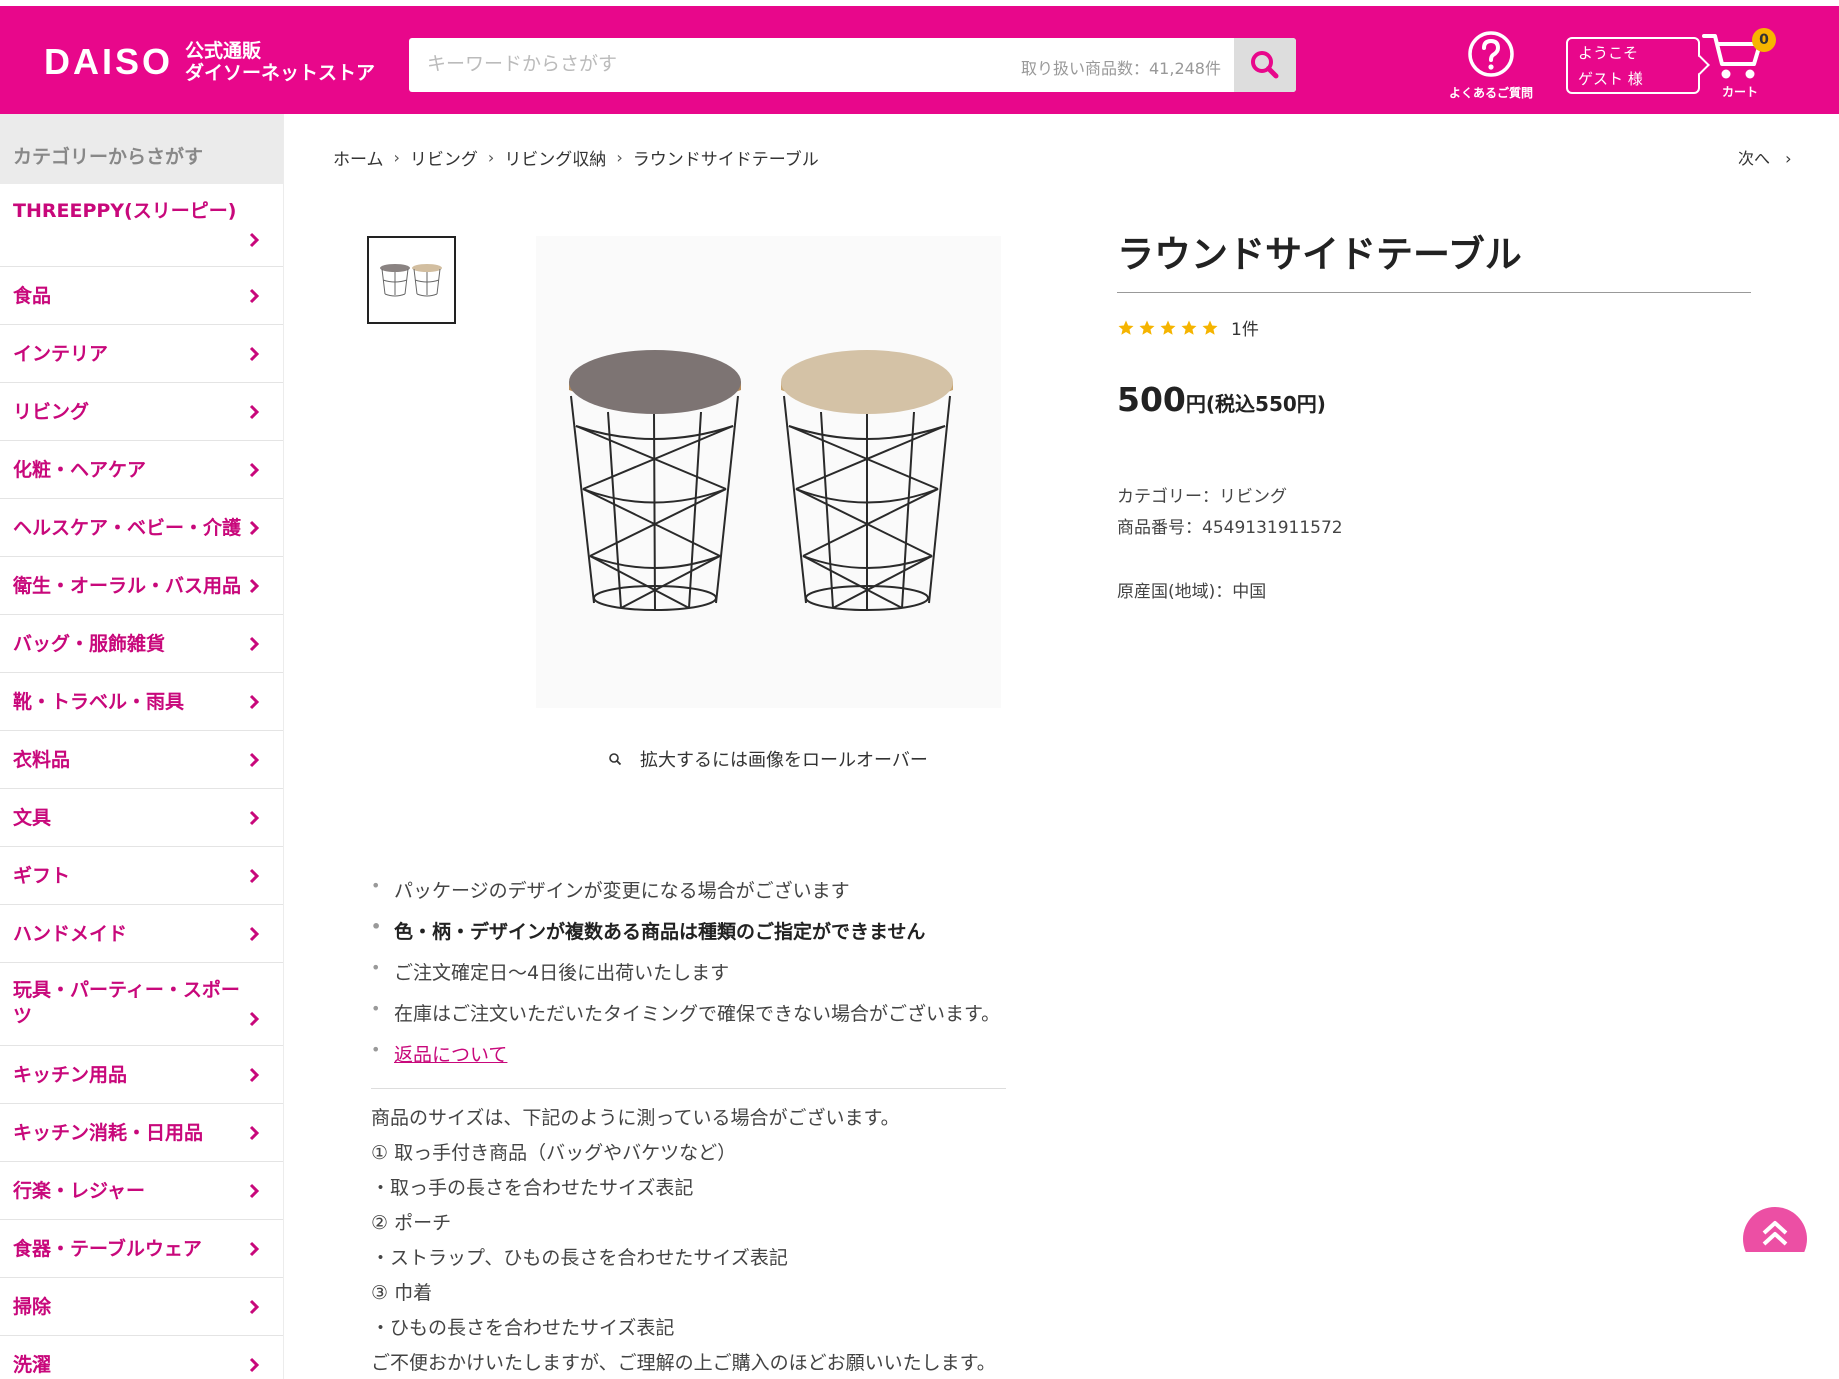 The image size is (1839, 1379). I want to click on sidebar-category-label: 掃除, so click(32, 1306).